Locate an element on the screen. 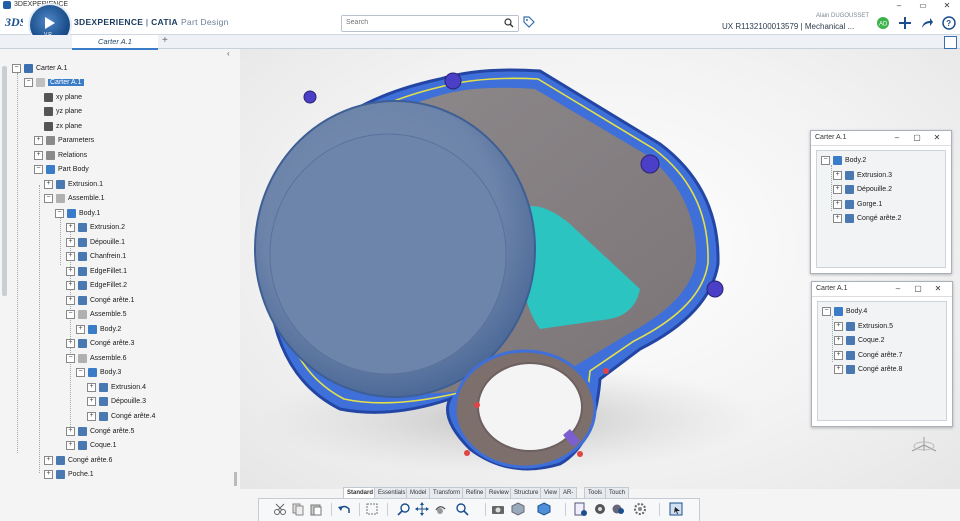 The image size is (960, 521). tree-item-edgefillet2: + EdgeFillet.2 is located at coordinates (96, 286).